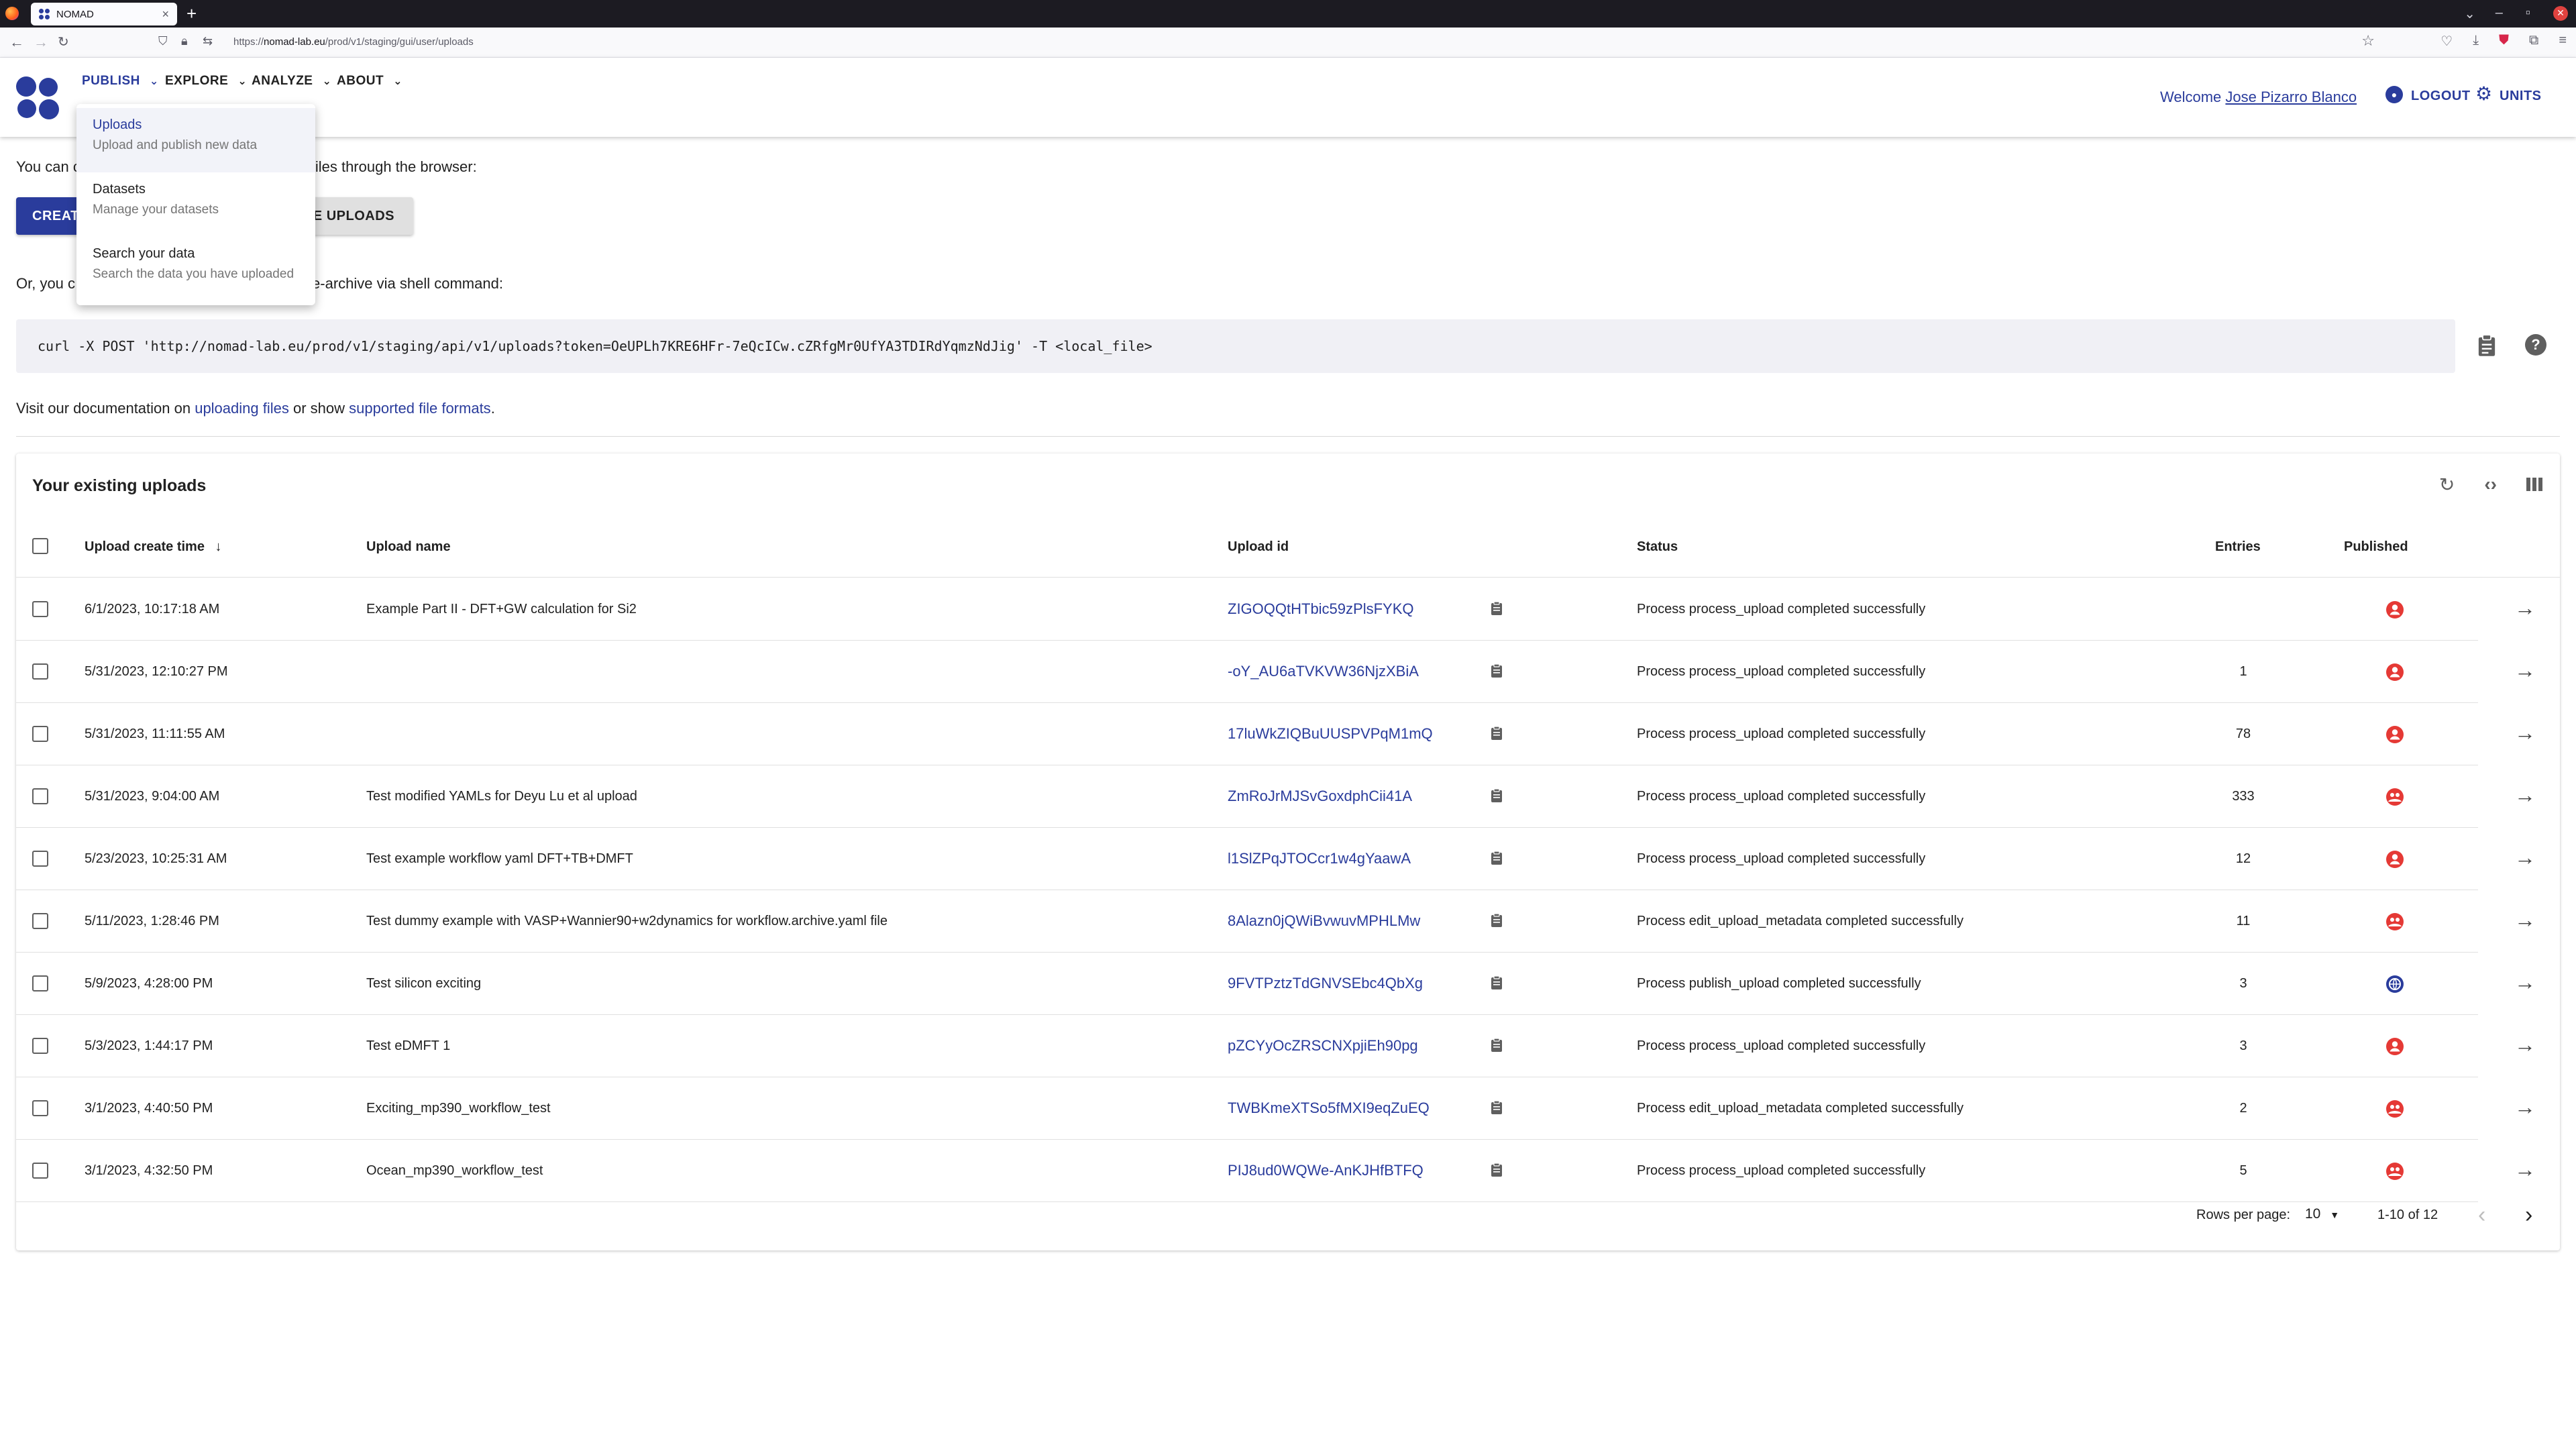  Describe the element at coordinates (1330, 734) in the screenshot. I see `upload-id-link: 17luWkZIQBuUUSPVPqM1mQ` at that location.